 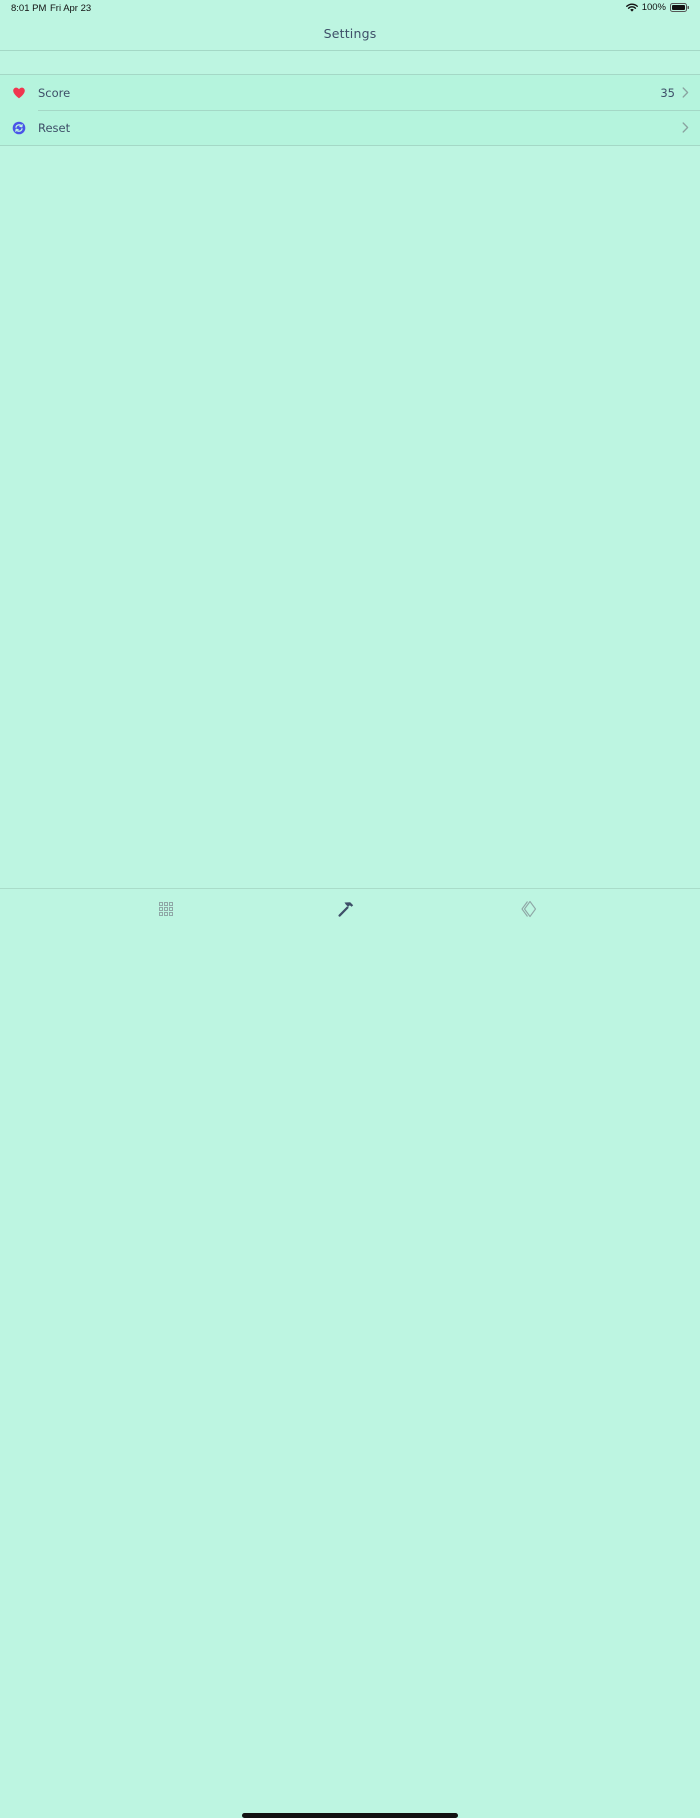 I want to click on tab-grid, so click(x=166, y=909).